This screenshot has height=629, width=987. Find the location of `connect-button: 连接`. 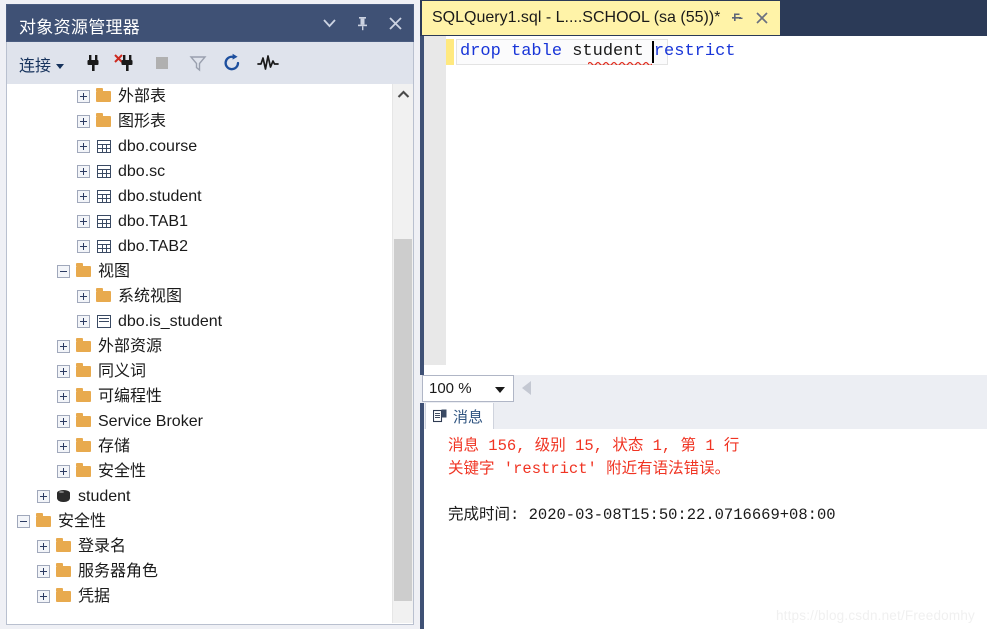

connect-button: 连接 is located at coordinates (42, 64).